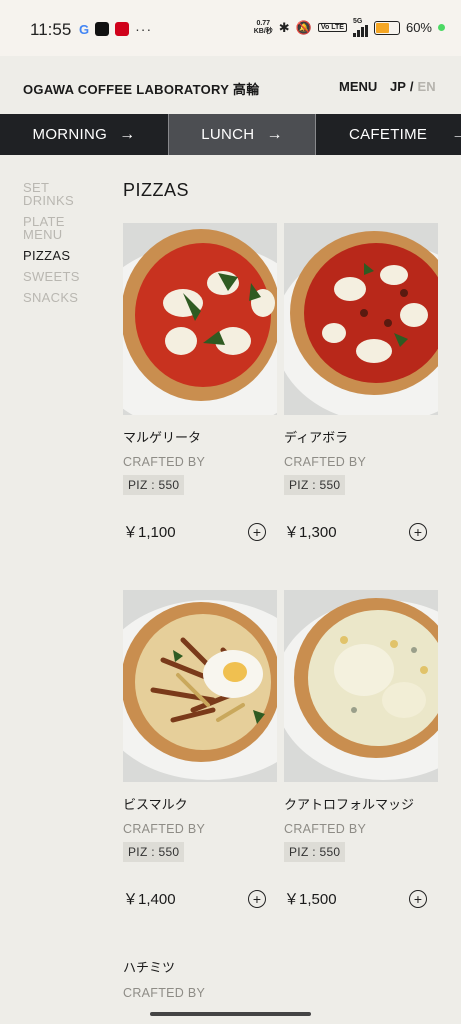 This screenshot has height=1024, width=461. I want to click on product-price: ￥1,100, so click(149, 532).